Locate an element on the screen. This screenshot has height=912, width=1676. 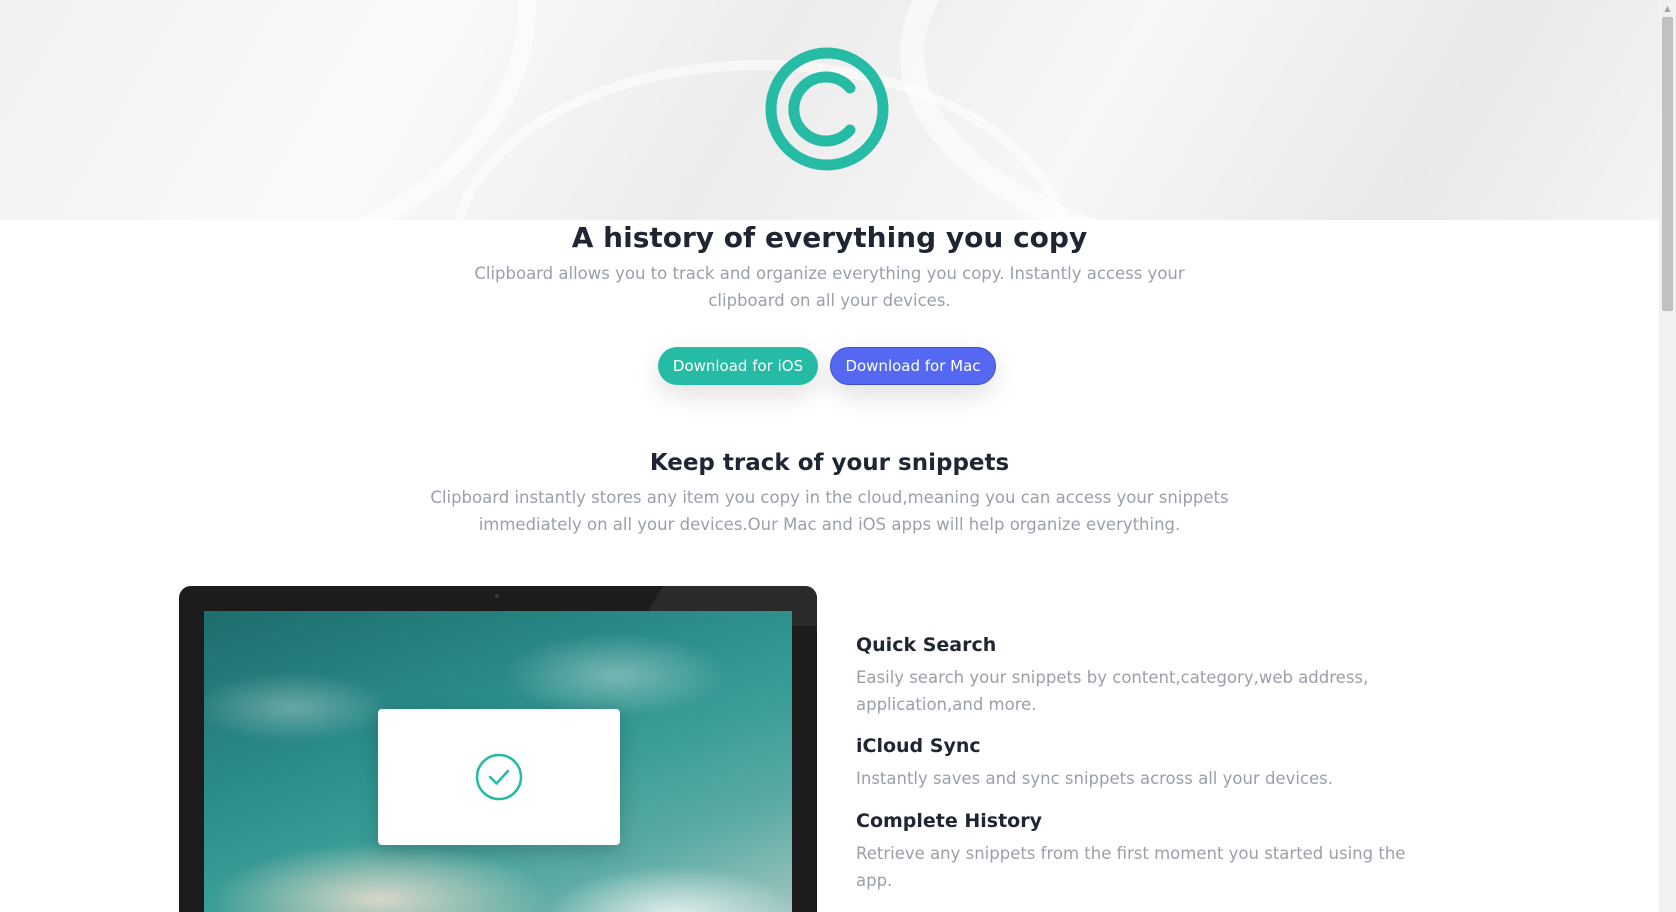
laptop-camera is located at coordinates (497, 596).